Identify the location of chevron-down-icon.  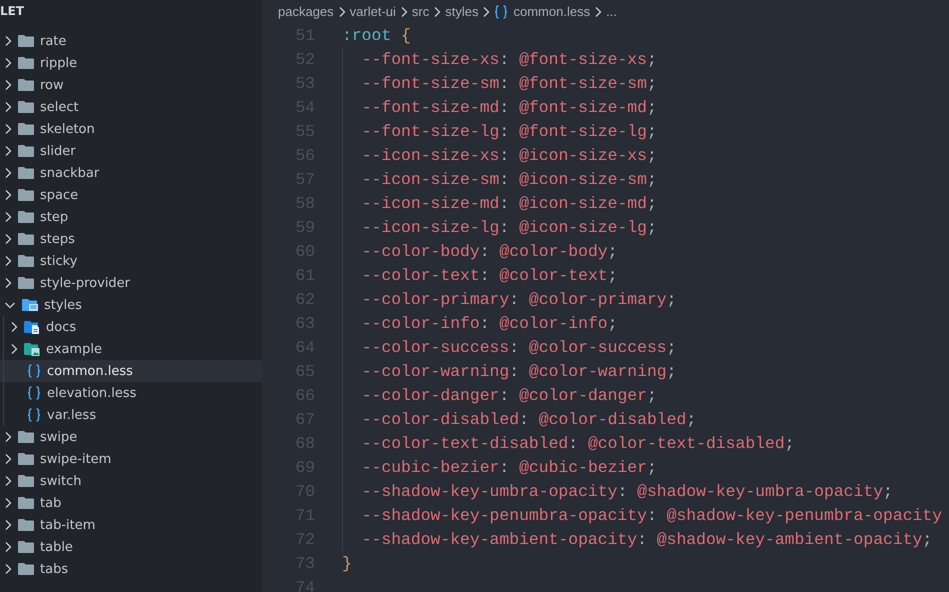
(10, 305).